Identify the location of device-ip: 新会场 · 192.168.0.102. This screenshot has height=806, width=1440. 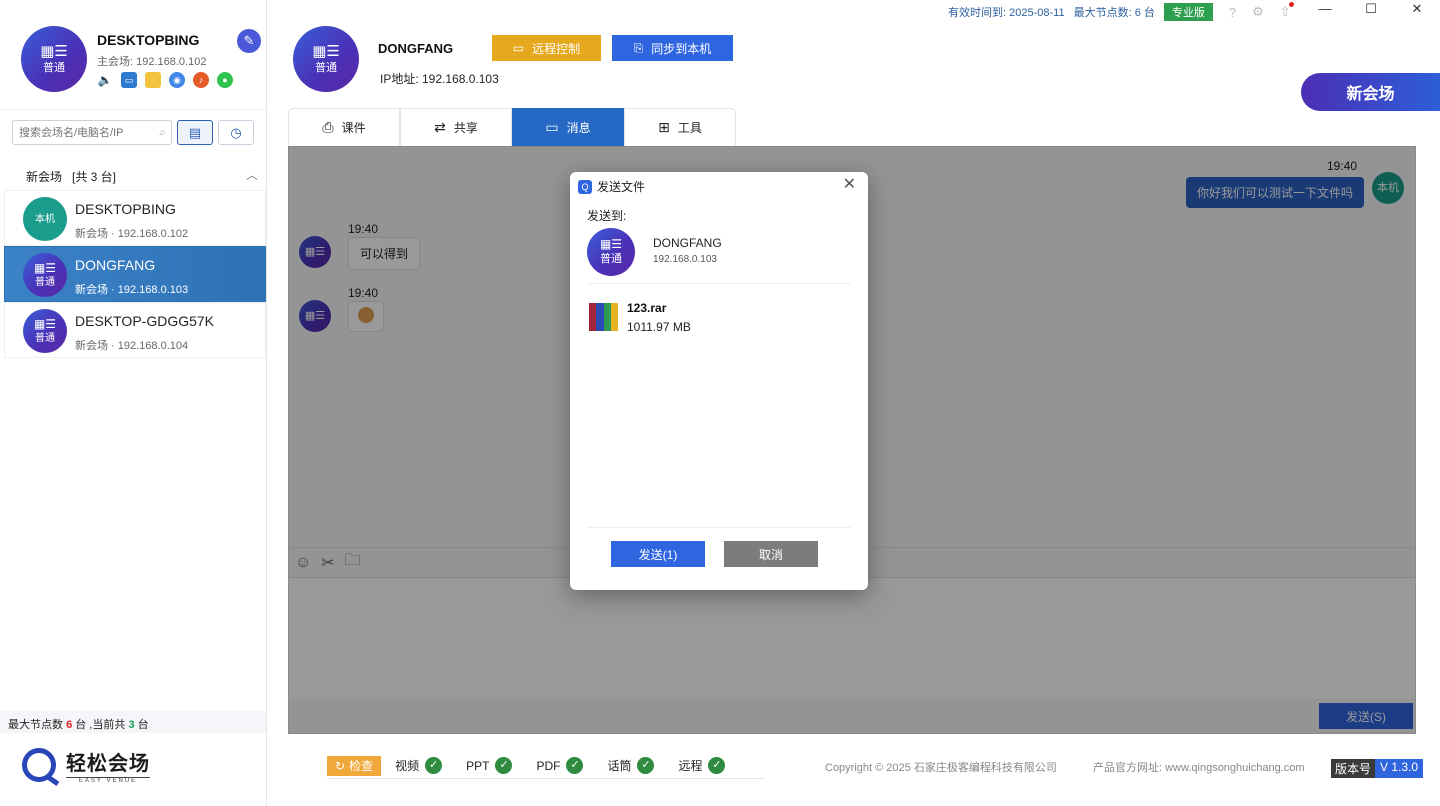
(132, 234).